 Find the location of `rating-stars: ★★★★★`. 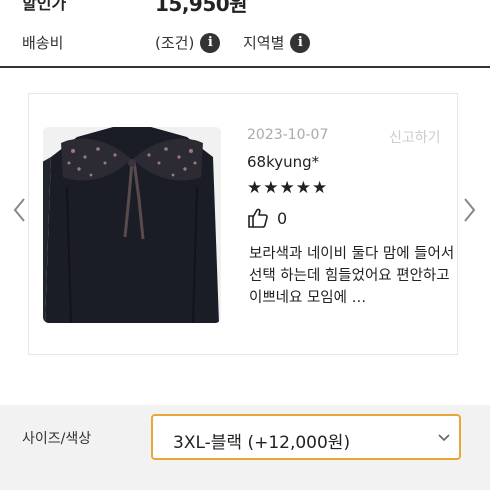

rating-stars: ★★★★★ is located at coordinates (288, 188).